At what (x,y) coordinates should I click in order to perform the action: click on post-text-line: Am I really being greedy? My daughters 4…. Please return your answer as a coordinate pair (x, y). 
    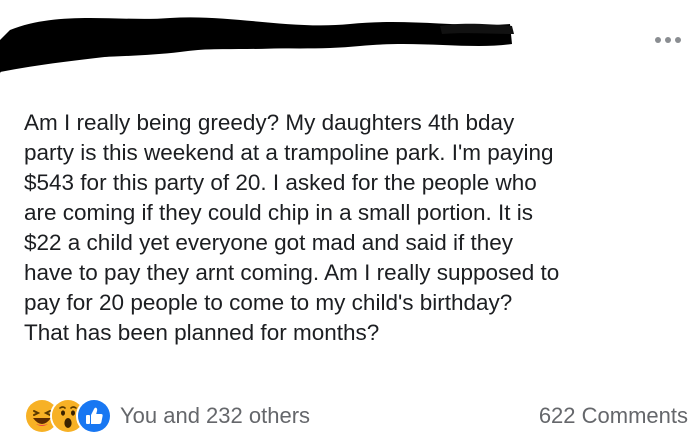
    Looking at the image, I should click on (269, 122).